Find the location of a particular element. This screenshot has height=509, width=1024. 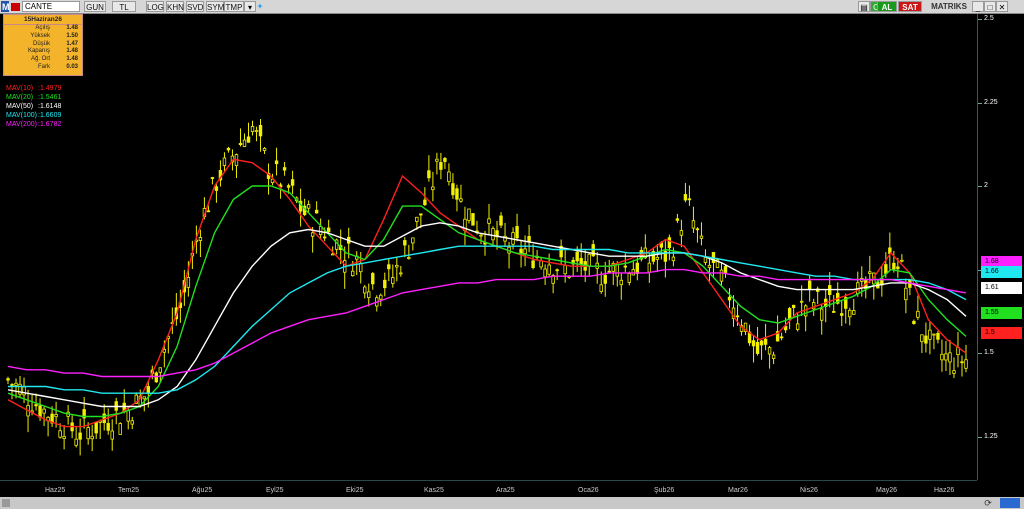

x-tick-label: May26 is located at coordinates (887, 490).